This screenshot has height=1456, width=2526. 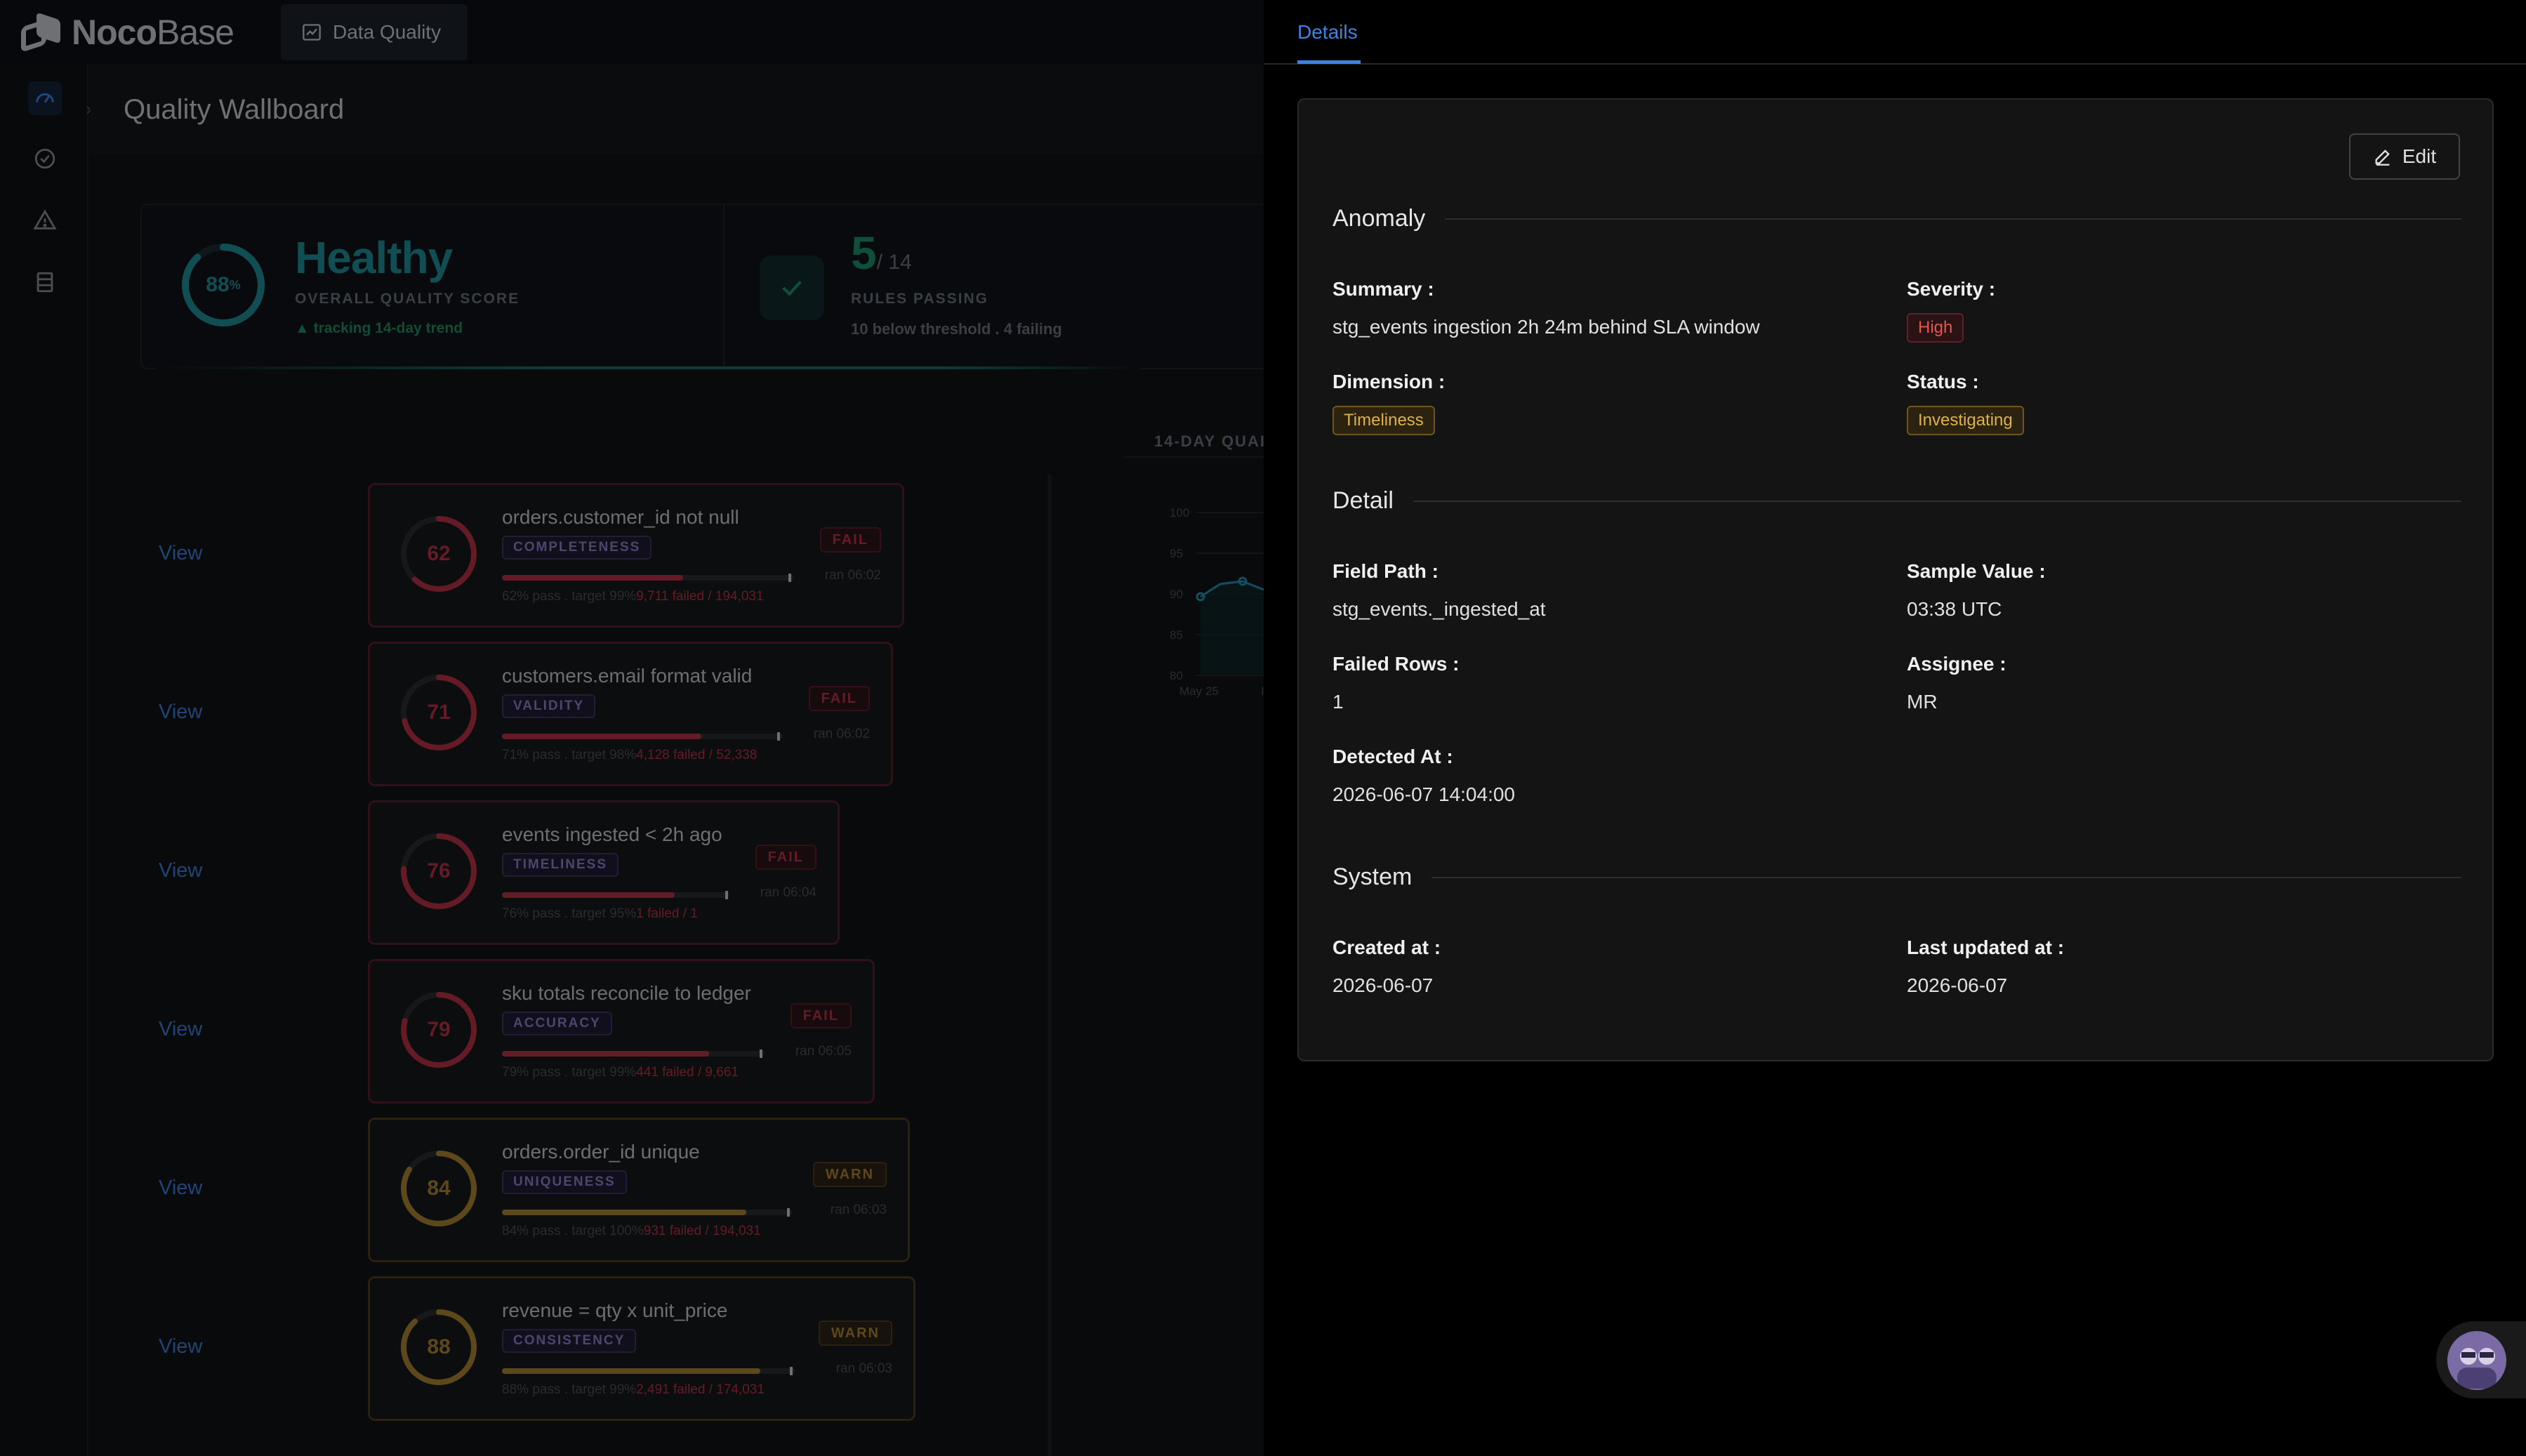 I want to click on field-path-label: Field Path :, so click(x=1386, y=571).